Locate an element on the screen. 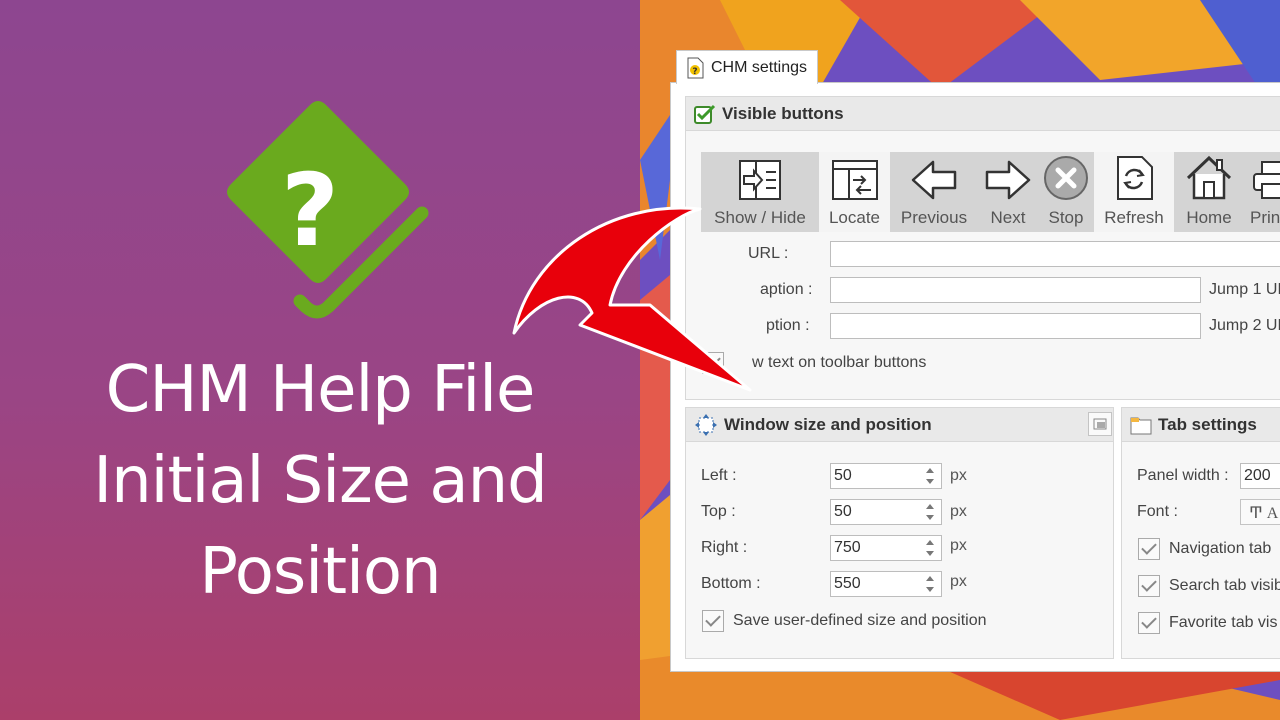  toolbar-label: Refresh is located at coordinates (1134, 217).